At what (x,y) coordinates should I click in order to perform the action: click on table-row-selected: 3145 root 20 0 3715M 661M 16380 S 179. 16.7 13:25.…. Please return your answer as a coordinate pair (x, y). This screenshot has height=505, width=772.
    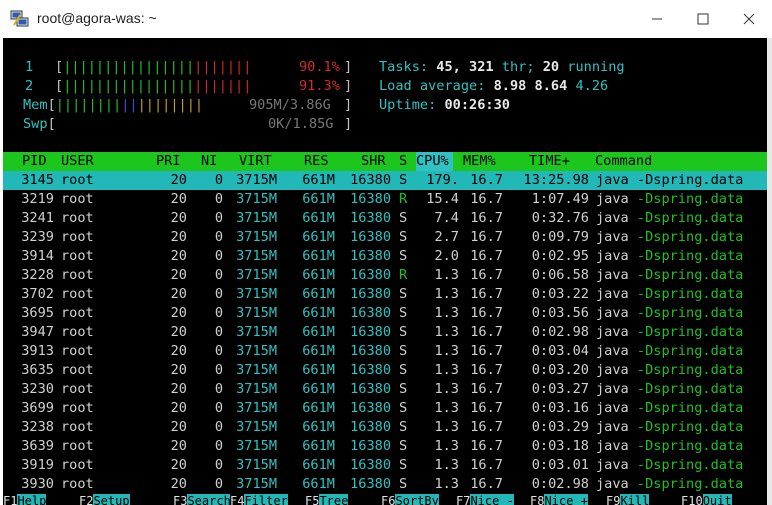
    Looking at the image, I should click on (385, 180).